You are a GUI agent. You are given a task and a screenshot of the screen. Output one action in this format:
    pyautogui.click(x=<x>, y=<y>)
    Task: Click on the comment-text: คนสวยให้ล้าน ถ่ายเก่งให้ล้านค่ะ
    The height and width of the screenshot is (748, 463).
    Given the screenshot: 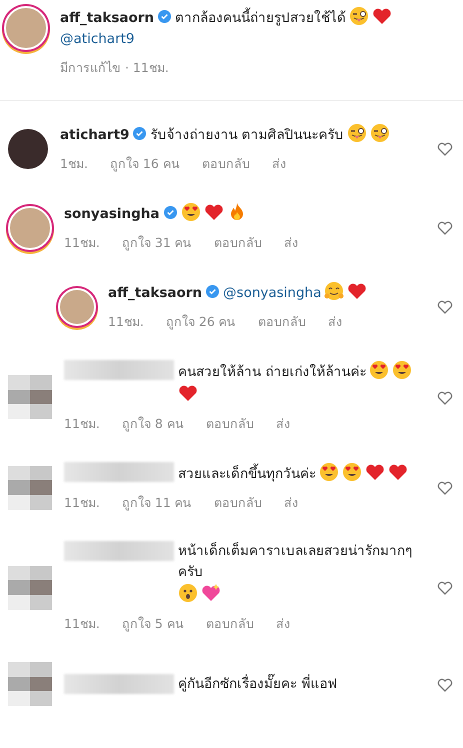 What is the action you would take?
    pyautogui.click(x=272, y=372)
    